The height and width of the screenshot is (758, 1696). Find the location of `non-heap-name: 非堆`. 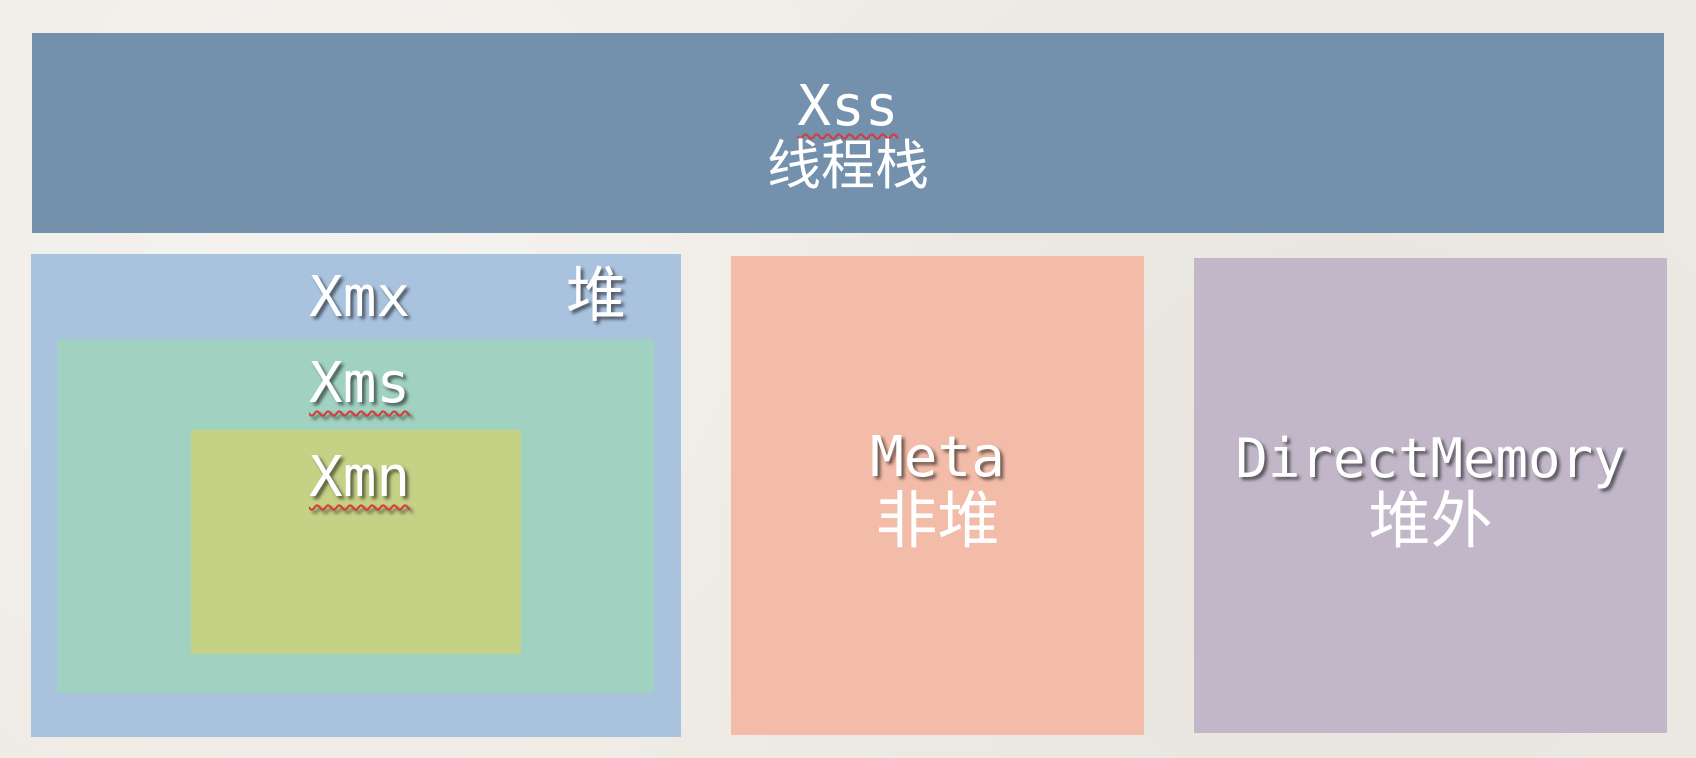

non-heap-name: 非堆 is located at coordinates (937, 521).